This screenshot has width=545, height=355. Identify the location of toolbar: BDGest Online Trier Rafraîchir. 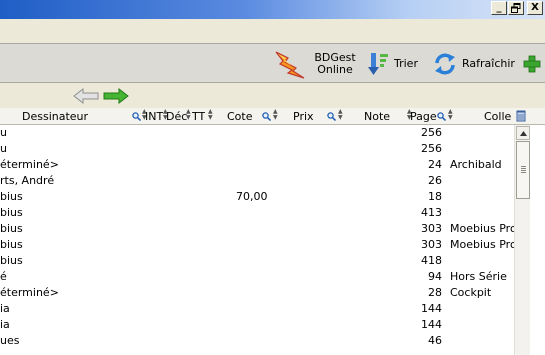
(272, 63).